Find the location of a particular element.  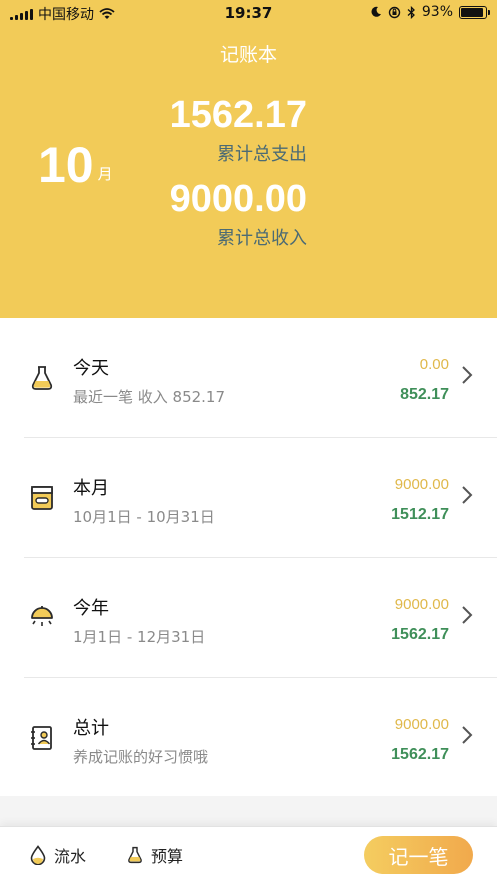

total-income-label: 累计总收入 is located at coordinates (262, 238).